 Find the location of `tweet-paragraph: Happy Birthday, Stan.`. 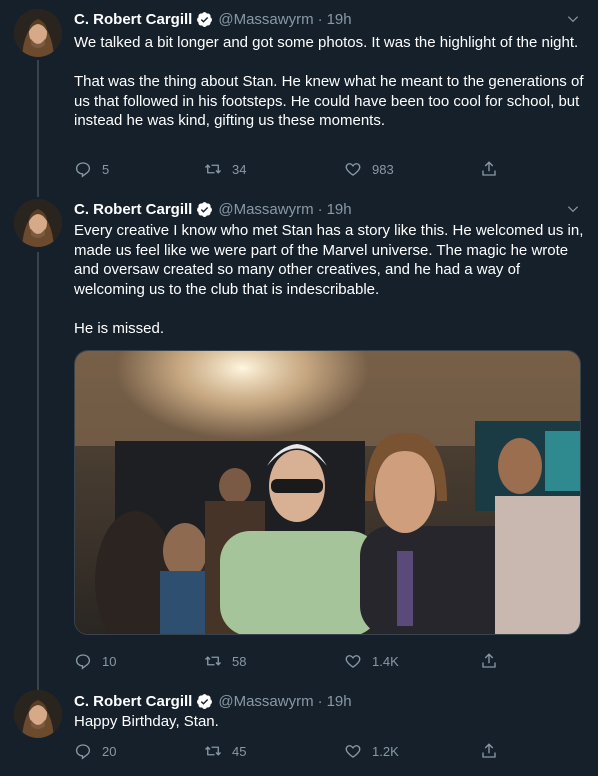

tweet-paragraph: Happy Birthday, Stan. is located at coordinates (146, 721).